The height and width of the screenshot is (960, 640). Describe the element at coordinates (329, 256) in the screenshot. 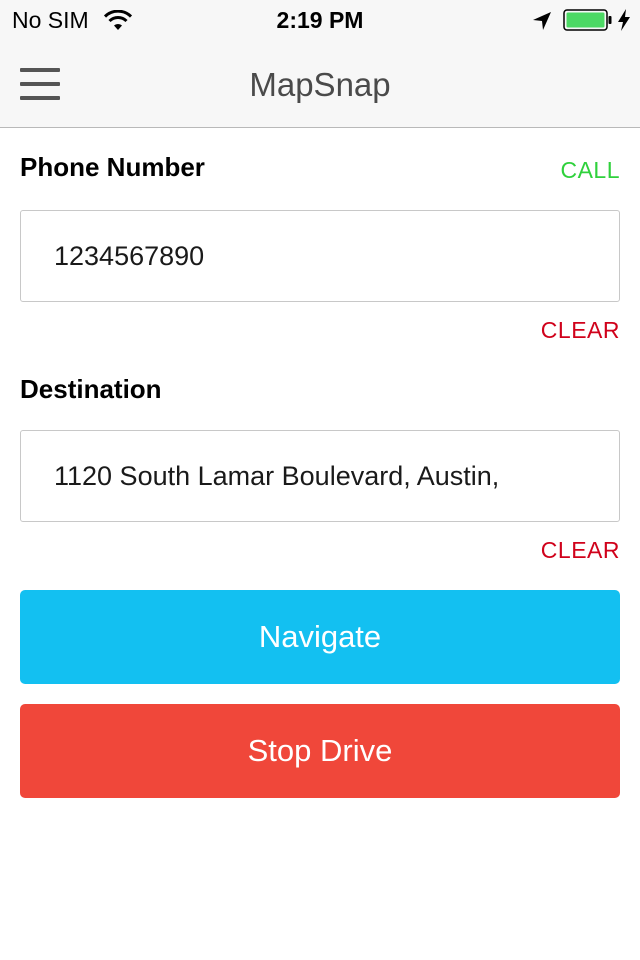

I see `phone-number-input` at that location.